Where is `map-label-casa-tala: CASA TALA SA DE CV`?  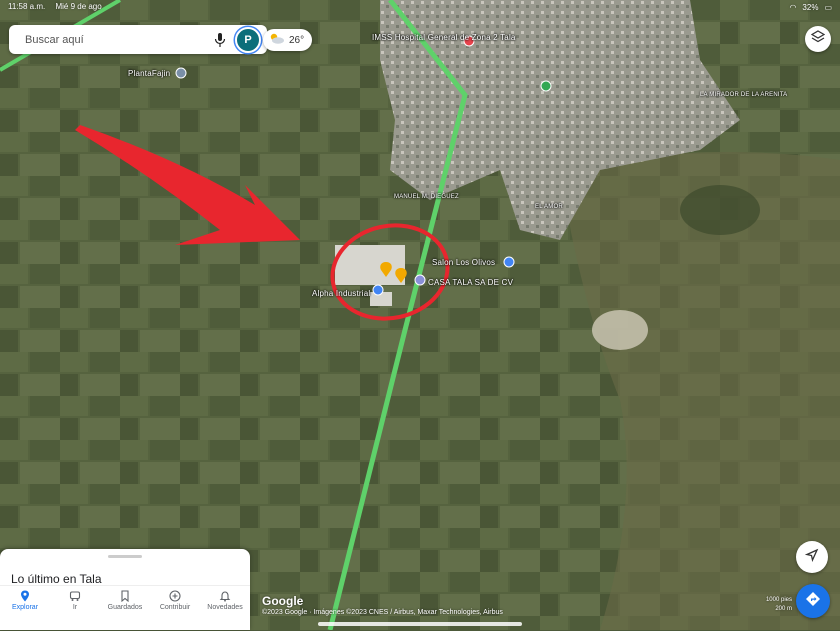
map-label-casa-tala: CASA TALA SA DE CV is located at coordinates (470, 282).